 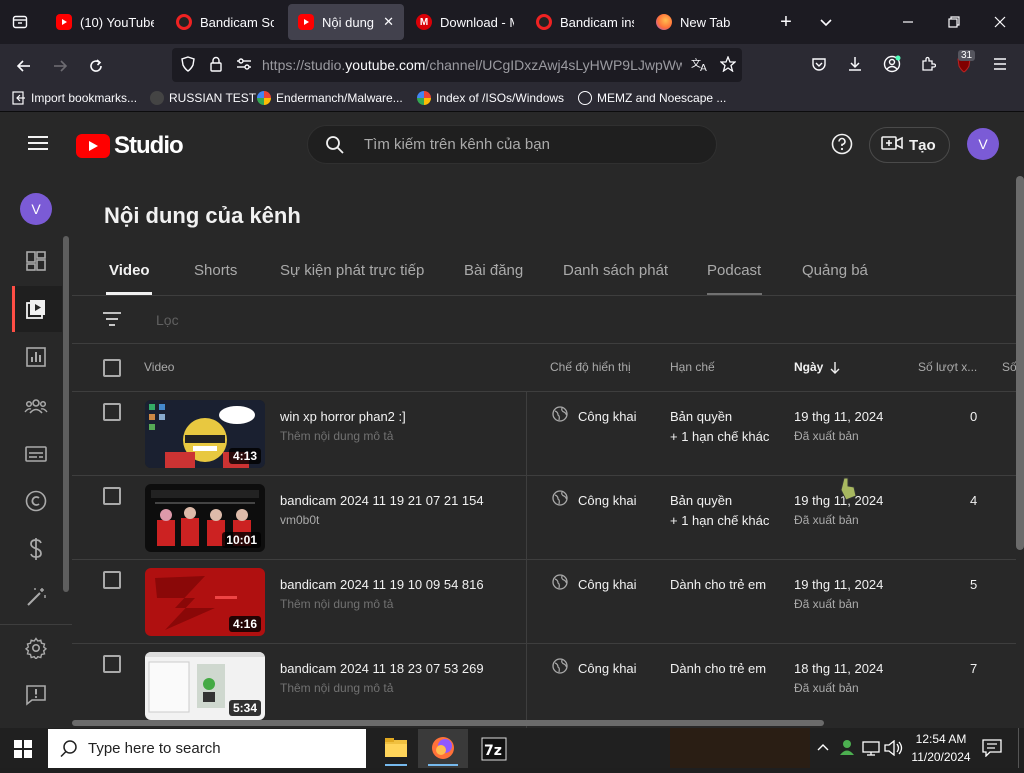 What do you see at coordinates (493, 270) in the screenshot?
I see `tab-posts: Bài đăng` at bounding box center [493, 270].